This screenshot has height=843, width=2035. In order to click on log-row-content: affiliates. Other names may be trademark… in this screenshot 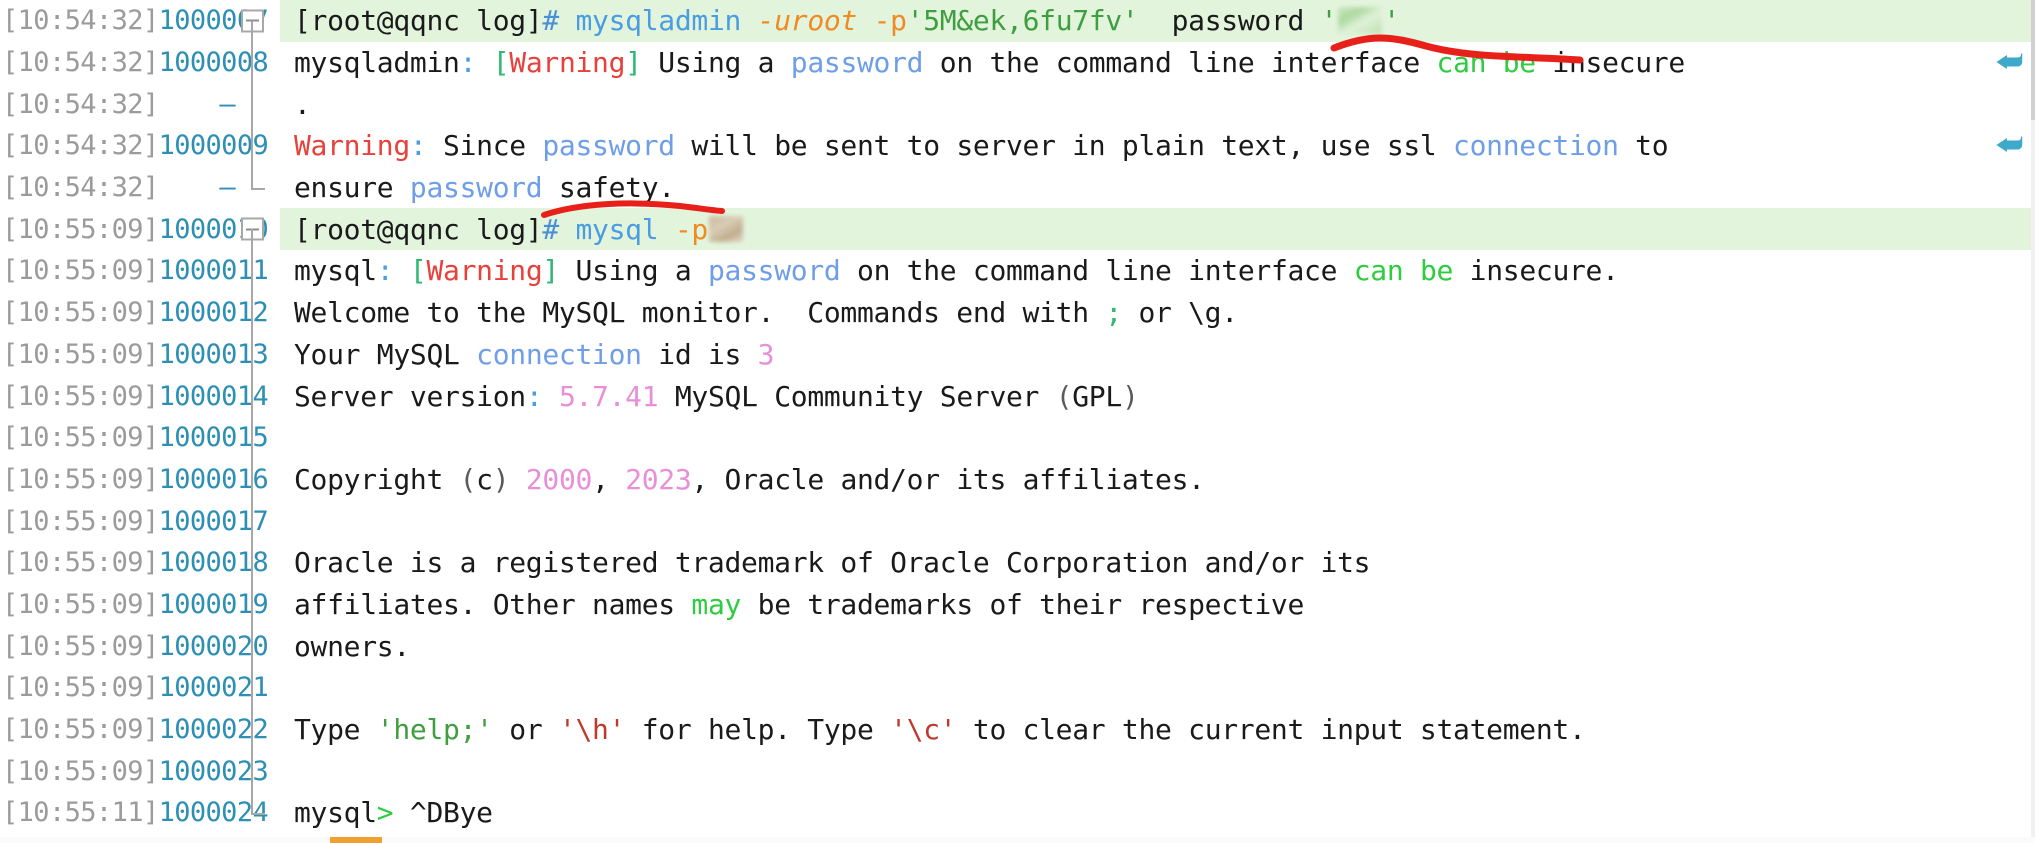, I will do `click(1157, 605)`.